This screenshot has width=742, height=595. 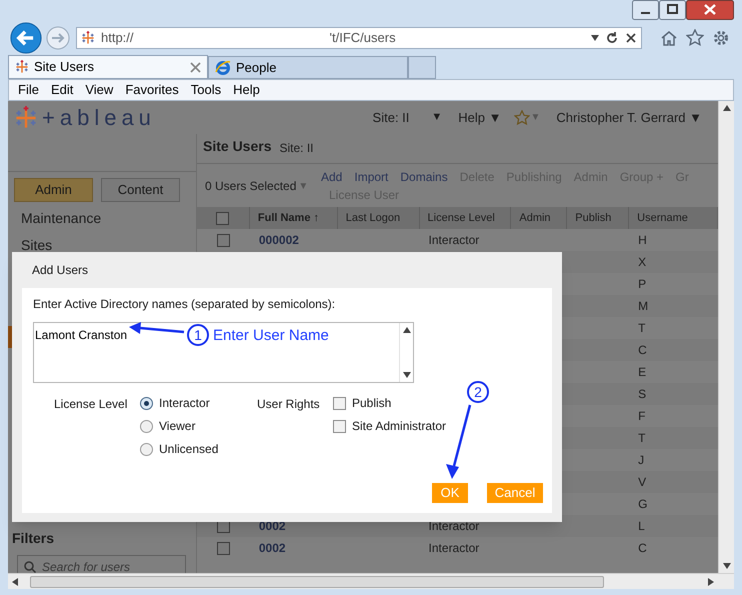 What do you see at coordinates (99, 118) in the screenshot?
I see `logo-wordmark: +ableau` at bounding box center [99, 118].